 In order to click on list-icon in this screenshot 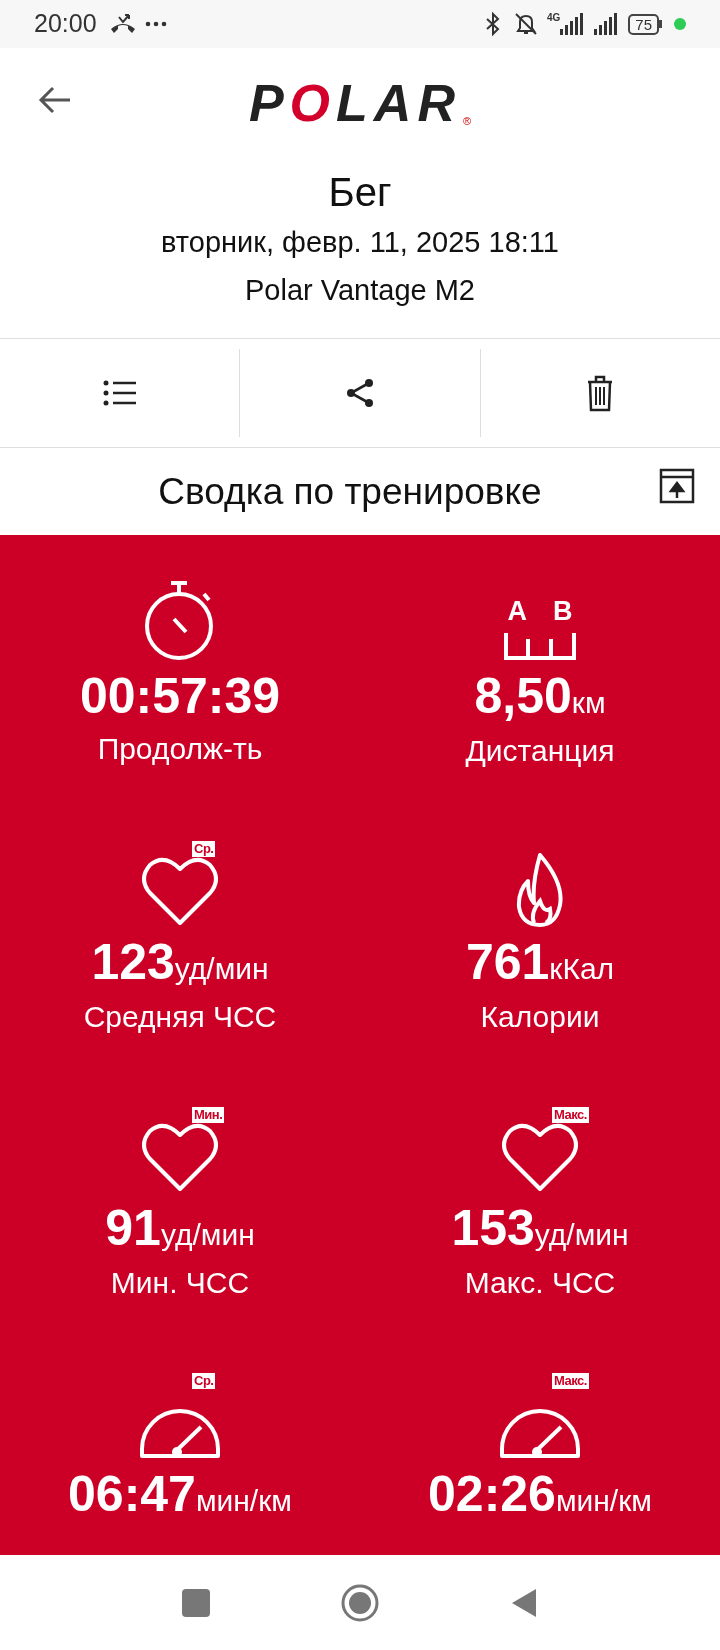, I will do `click(119, 393)`.